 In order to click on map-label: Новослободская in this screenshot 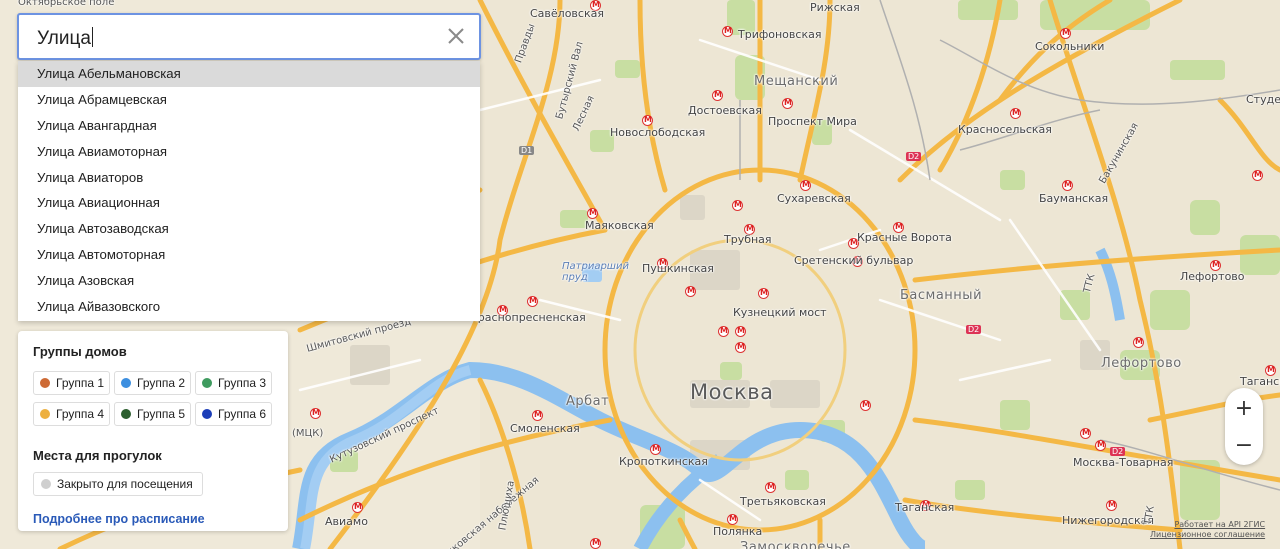, I will do `click(658, 132)`.